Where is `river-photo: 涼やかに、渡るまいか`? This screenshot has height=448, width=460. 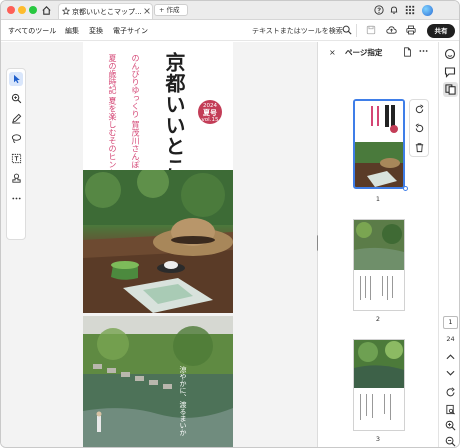 river-photo: 涼やかに、渡るまいか is located at coordinates (158, 381).